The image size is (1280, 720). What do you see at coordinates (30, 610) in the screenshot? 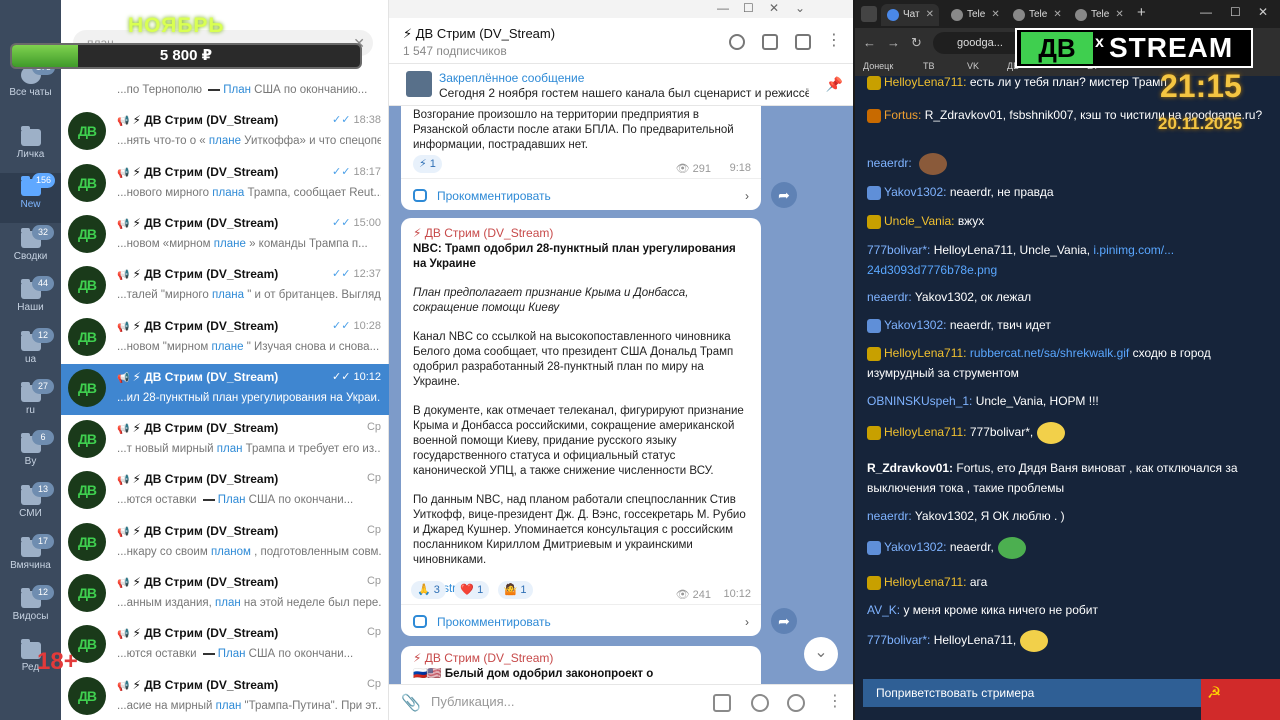
I see `folder-11: 12 Видосы` at bounding box center [30, 610].